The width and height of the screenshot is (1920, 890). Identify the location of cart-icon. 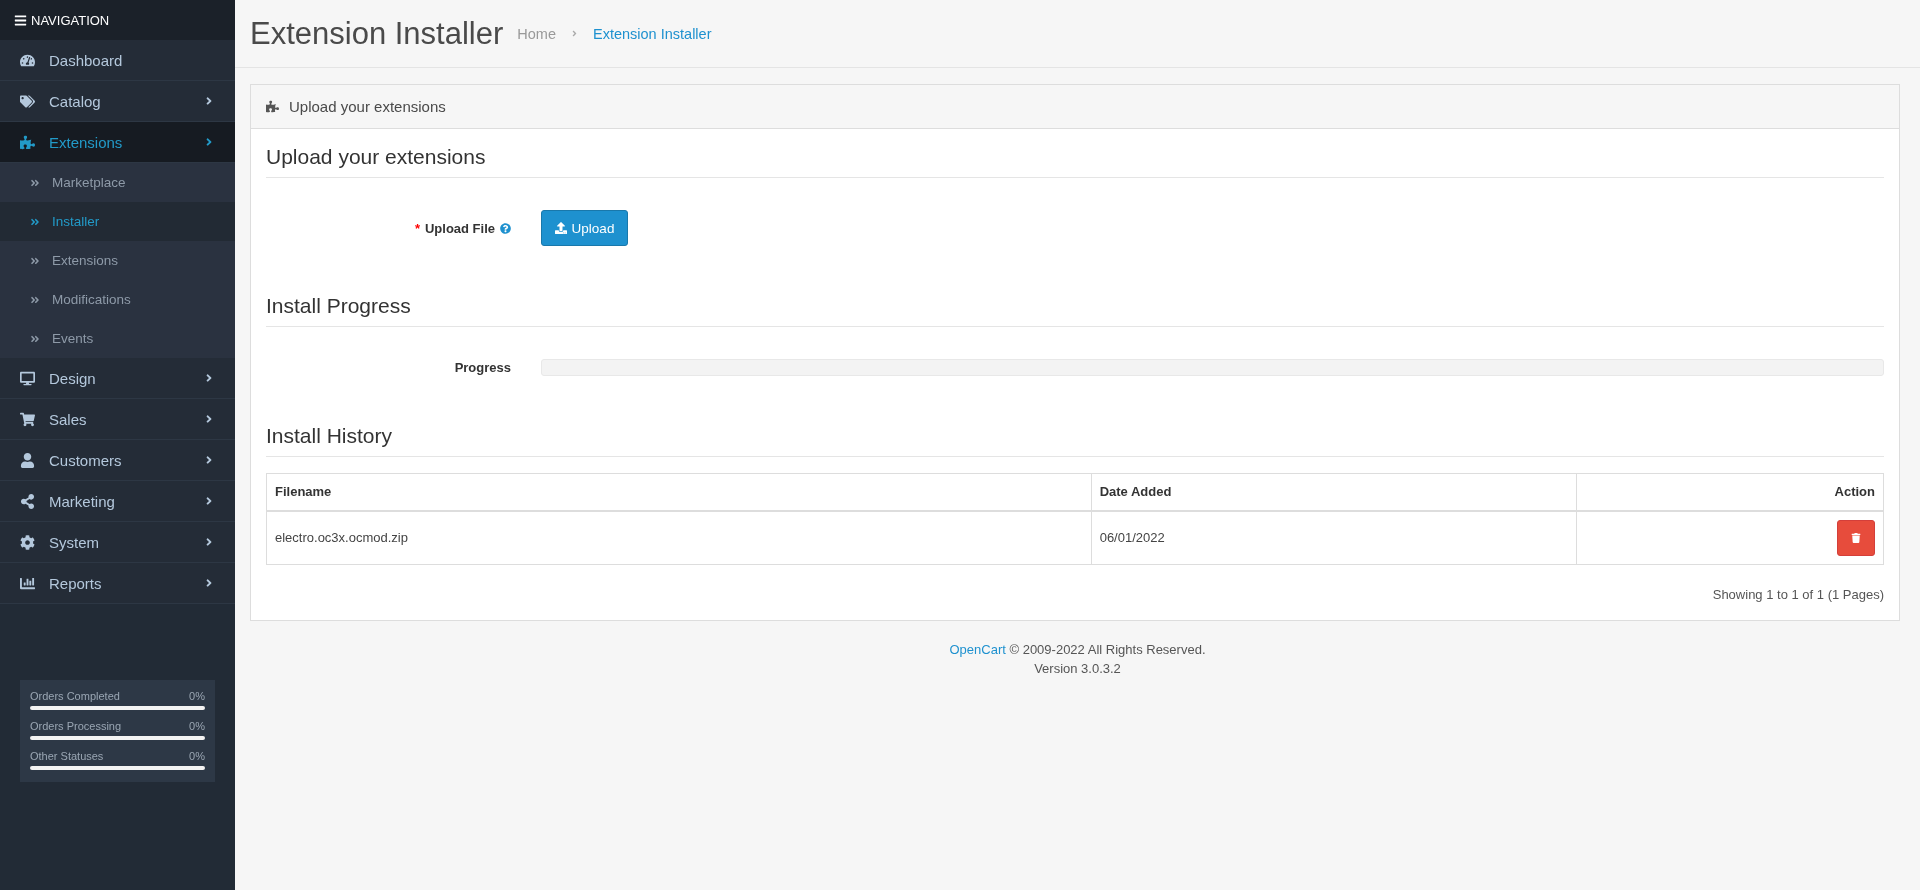
(27, 419).